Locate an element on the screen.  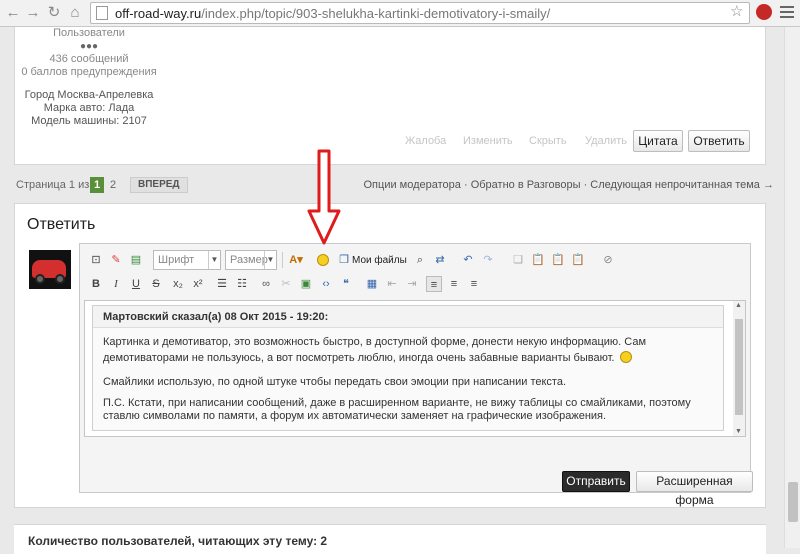
redo-icon: ↷ is located at coordinates (488, 260).